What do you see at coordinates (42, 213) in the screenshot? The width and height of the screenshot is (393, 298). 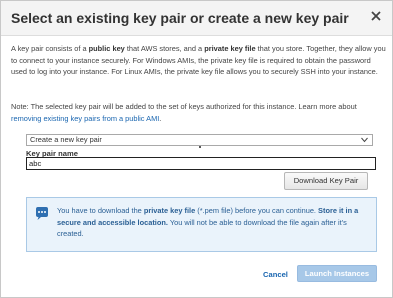 I see `speech-bubble-icon` at bounding box center [42, 213].